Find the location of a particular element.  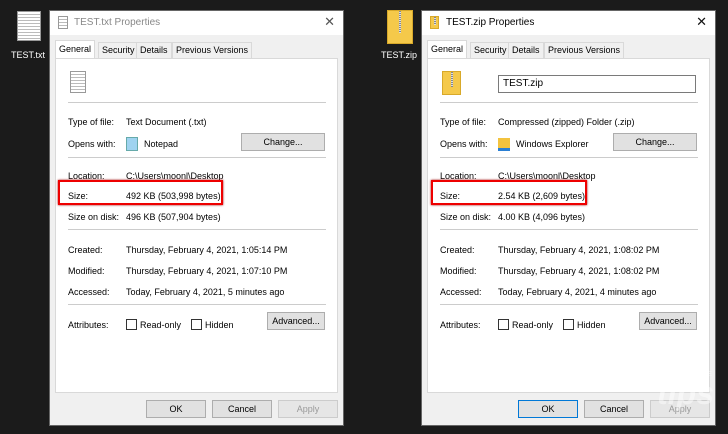

accessed-value: Today, February 4, 2021, 4 minutes ago is located at coordinates (577, 292).